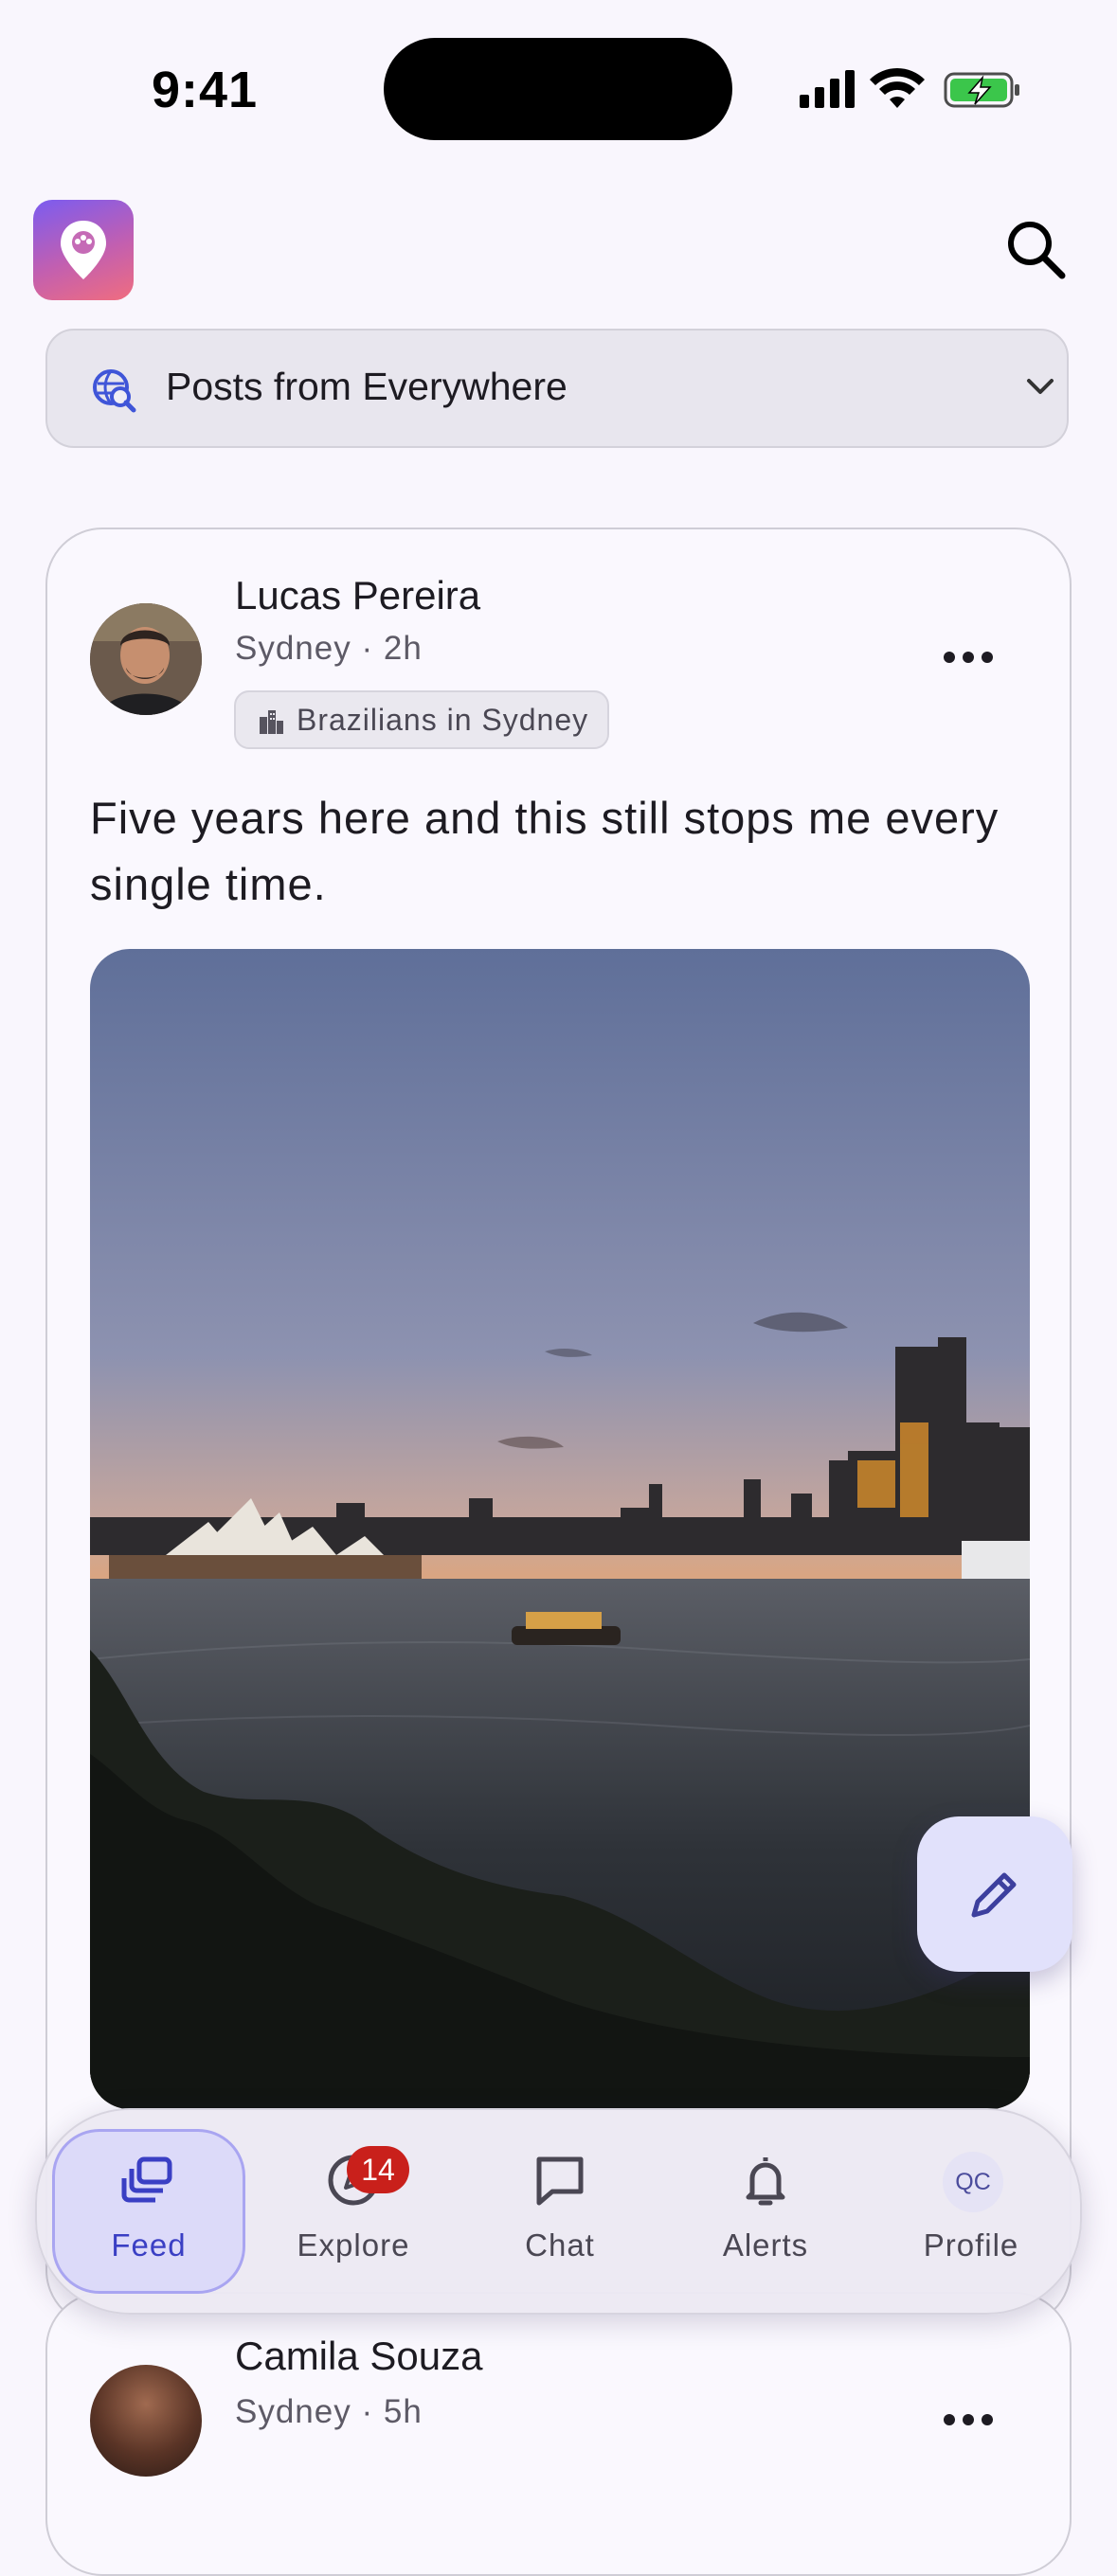 Image resolution: width=1117 pixels, height=2576 pixels. I want to click on search-icon, so click(1037, 250).